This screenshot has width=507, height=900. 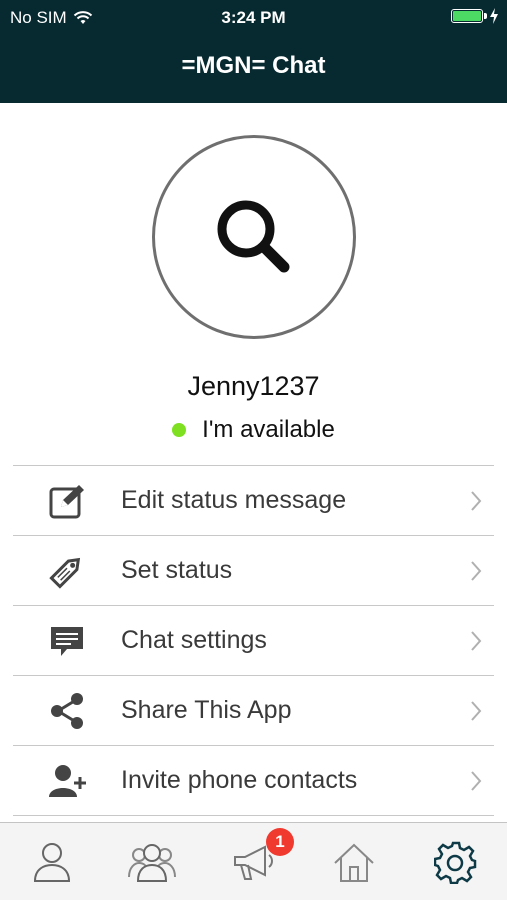 What do you see at coordinates (253, 861) in the screenshot?
I see `tab-bar: 1` at bounding box center [253, 861].